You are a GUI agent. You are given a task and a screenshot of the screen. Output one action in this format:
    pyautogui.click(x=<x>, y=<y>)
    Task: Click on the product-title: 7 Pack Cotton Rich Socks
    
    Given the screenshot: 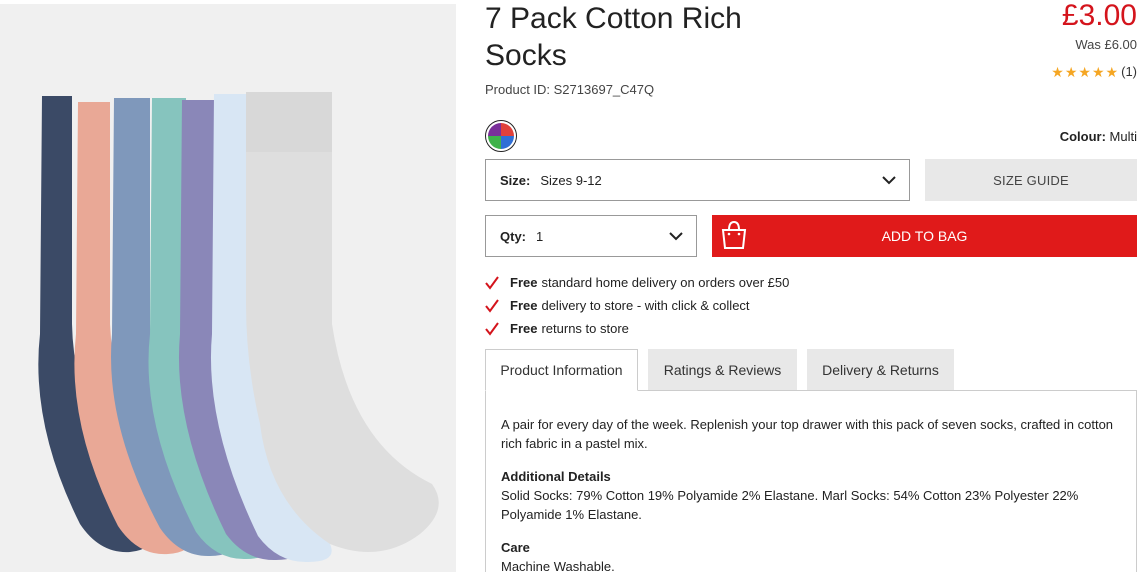 What is the action you would take?
    pyautogui.click(x=613, y=37)
    